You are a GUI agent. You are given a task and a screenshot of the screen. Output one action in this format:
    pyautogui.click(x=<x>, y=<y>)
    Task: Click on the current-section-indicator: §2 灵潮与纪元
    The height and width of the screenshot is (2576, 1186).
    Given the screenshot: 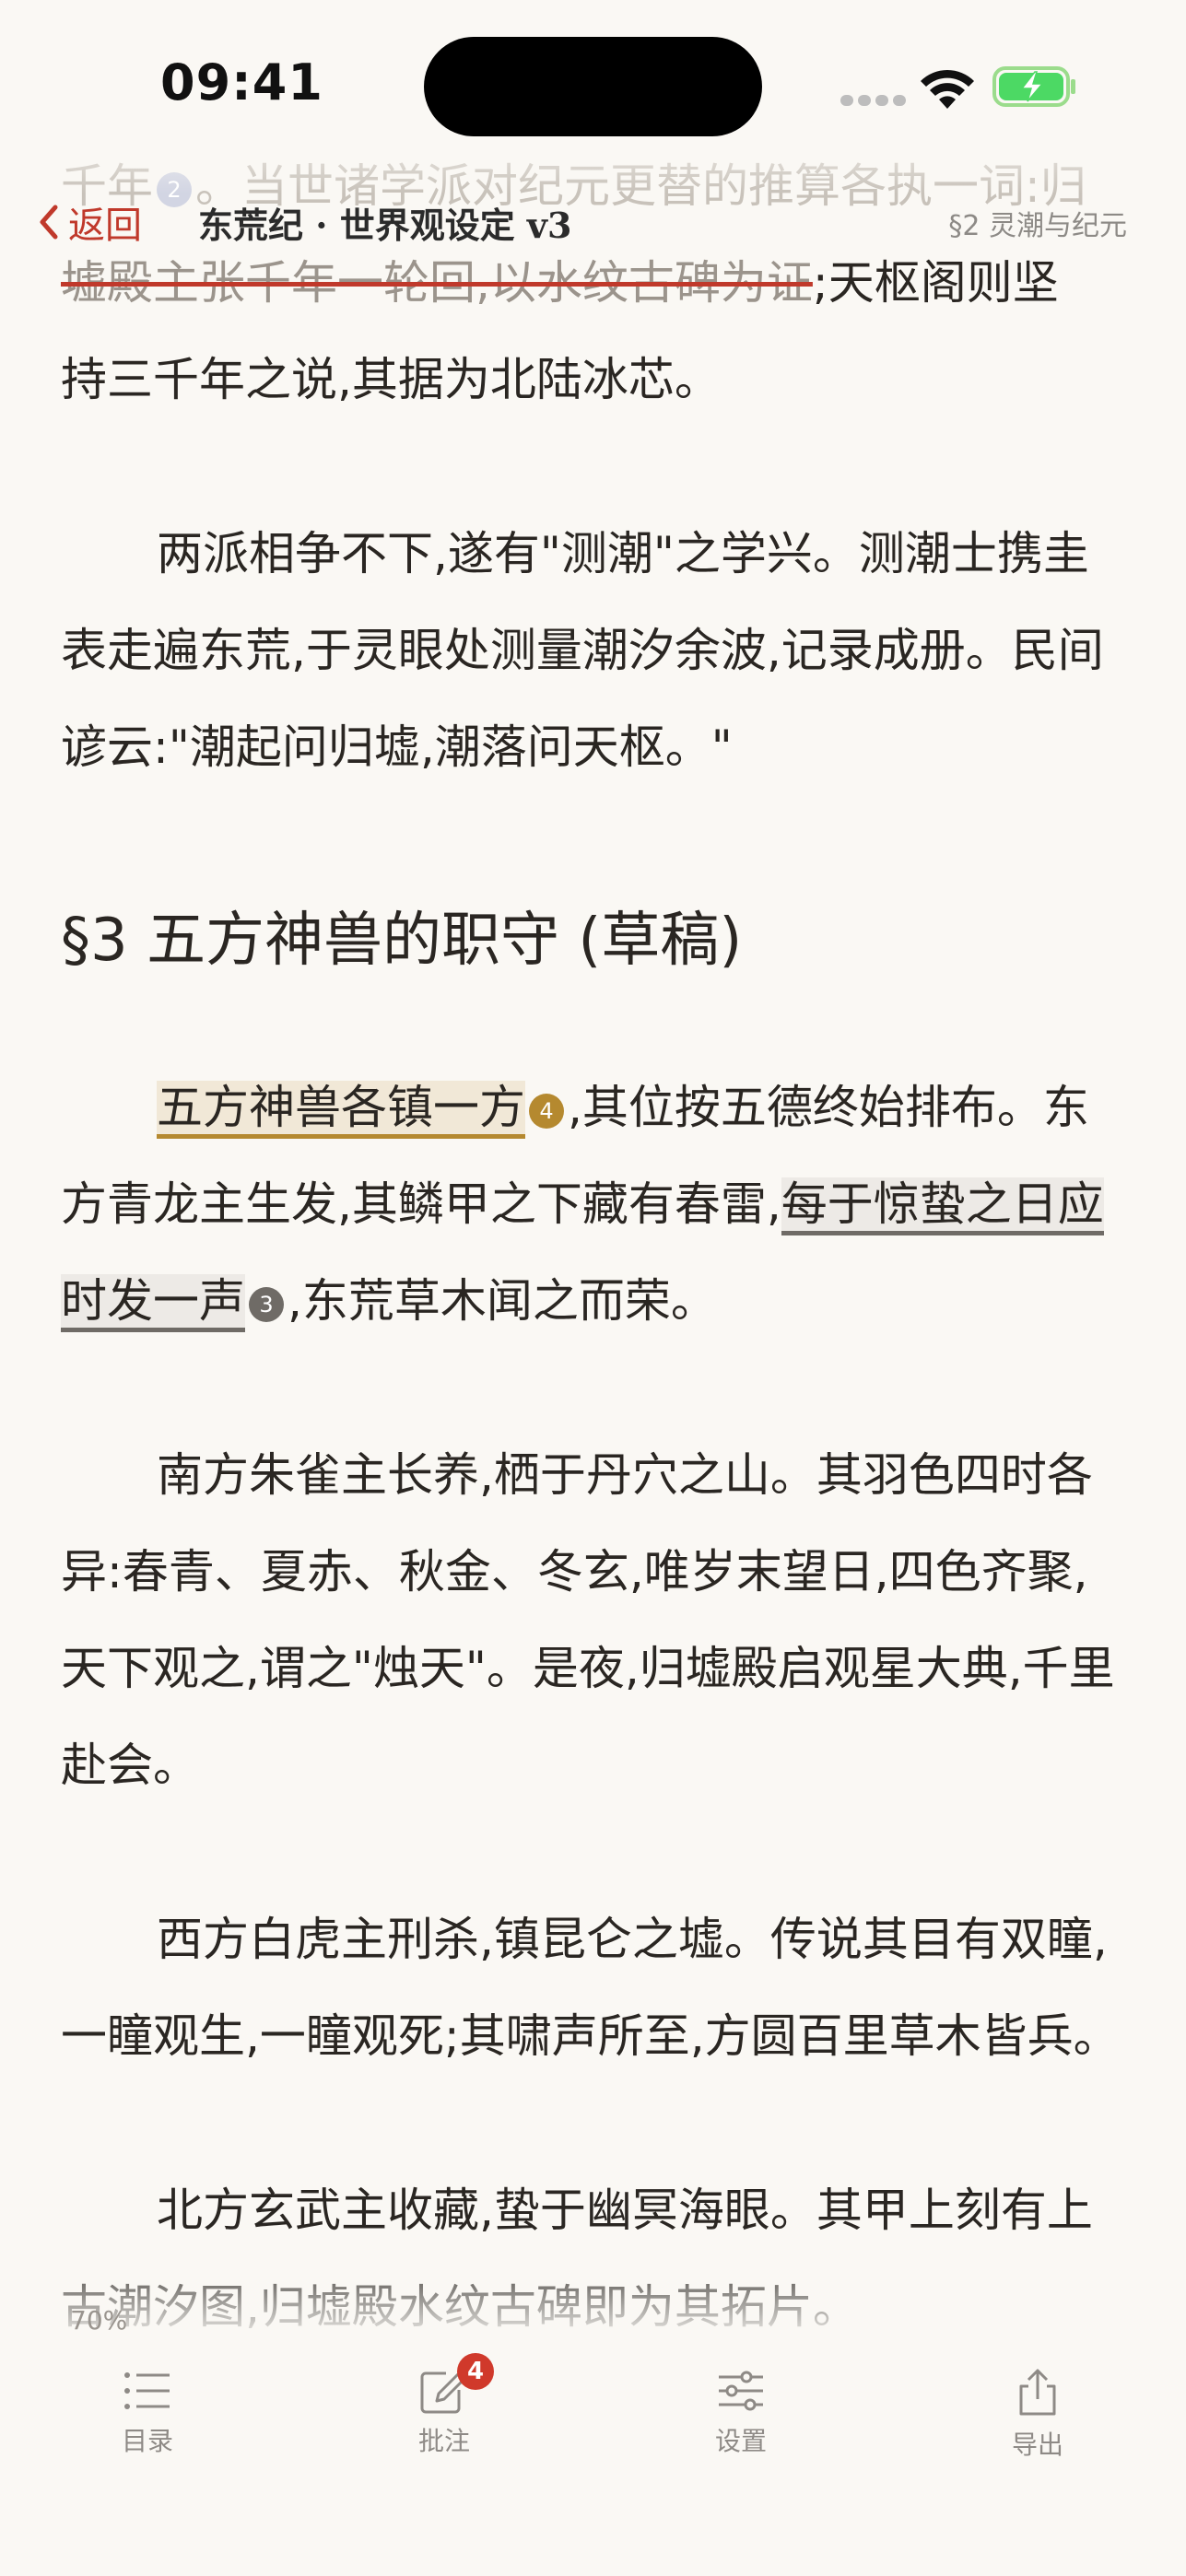 What is the action you would take?
    pyautogui.click(x=1037, y=223)
    